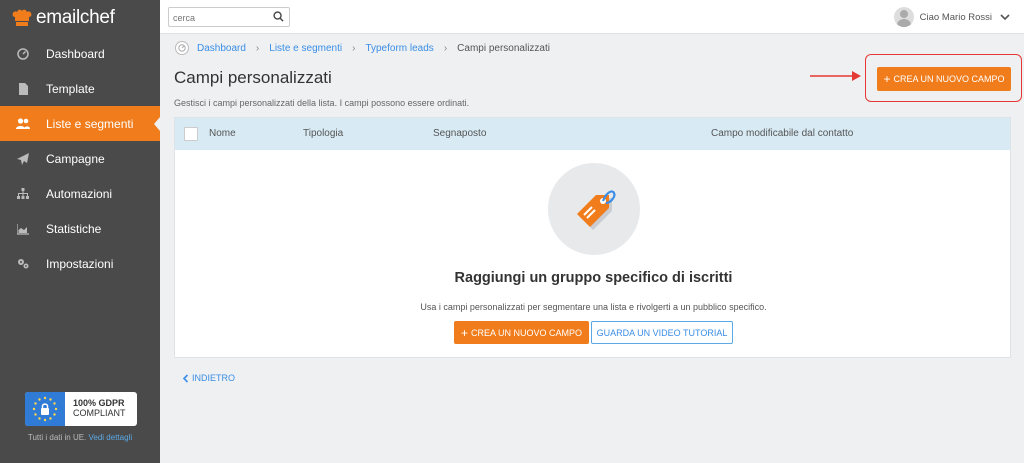 The height and width of the screenshot is (463, 1024). I want to click on sidebar-item-automazioni: Automazioni, so click(80, 193).